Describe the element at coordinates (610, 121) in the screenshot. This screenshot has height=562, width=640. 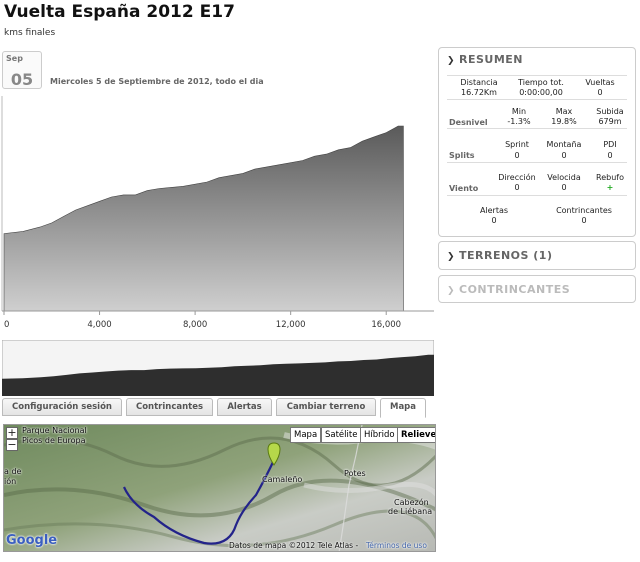
I see `stat-climb-value: 679m` at that location.